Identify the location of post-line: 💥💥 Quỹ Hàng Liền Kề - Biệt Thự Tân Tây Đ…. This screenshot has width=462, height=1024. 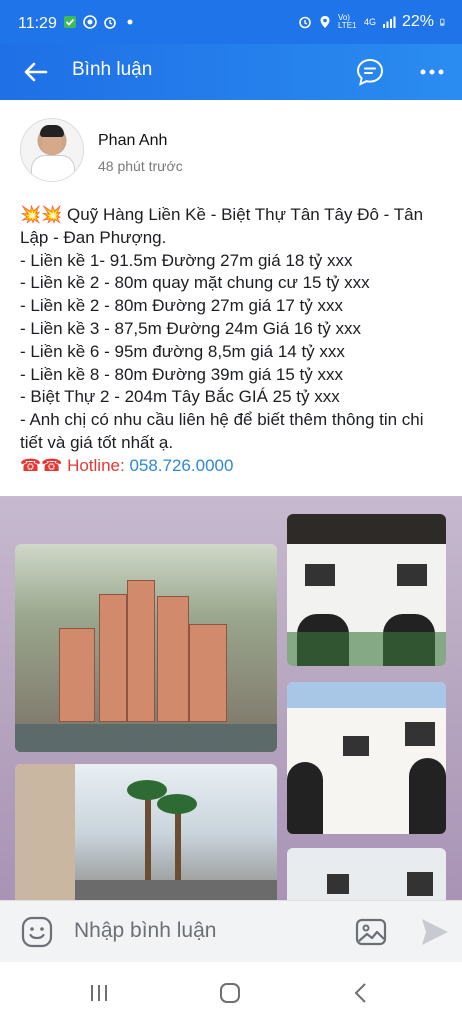
(222, 226).